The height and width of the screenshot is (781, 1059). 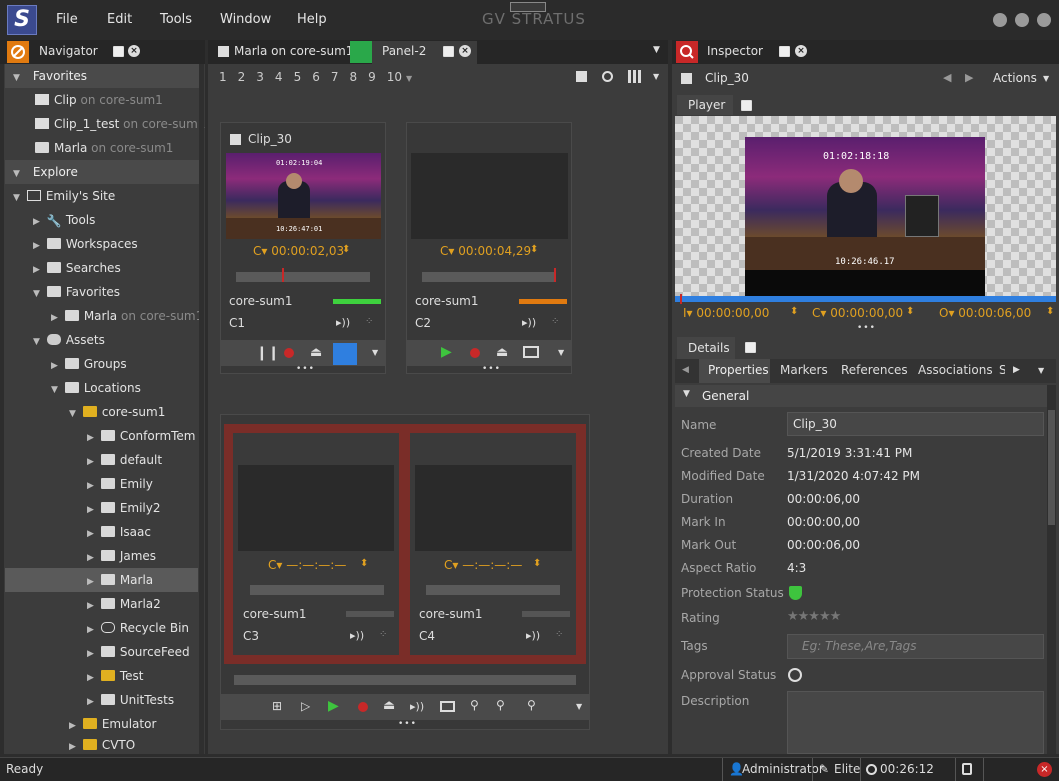 I want to click on pause-icon: ❙❙, so click(x=267, y=353).